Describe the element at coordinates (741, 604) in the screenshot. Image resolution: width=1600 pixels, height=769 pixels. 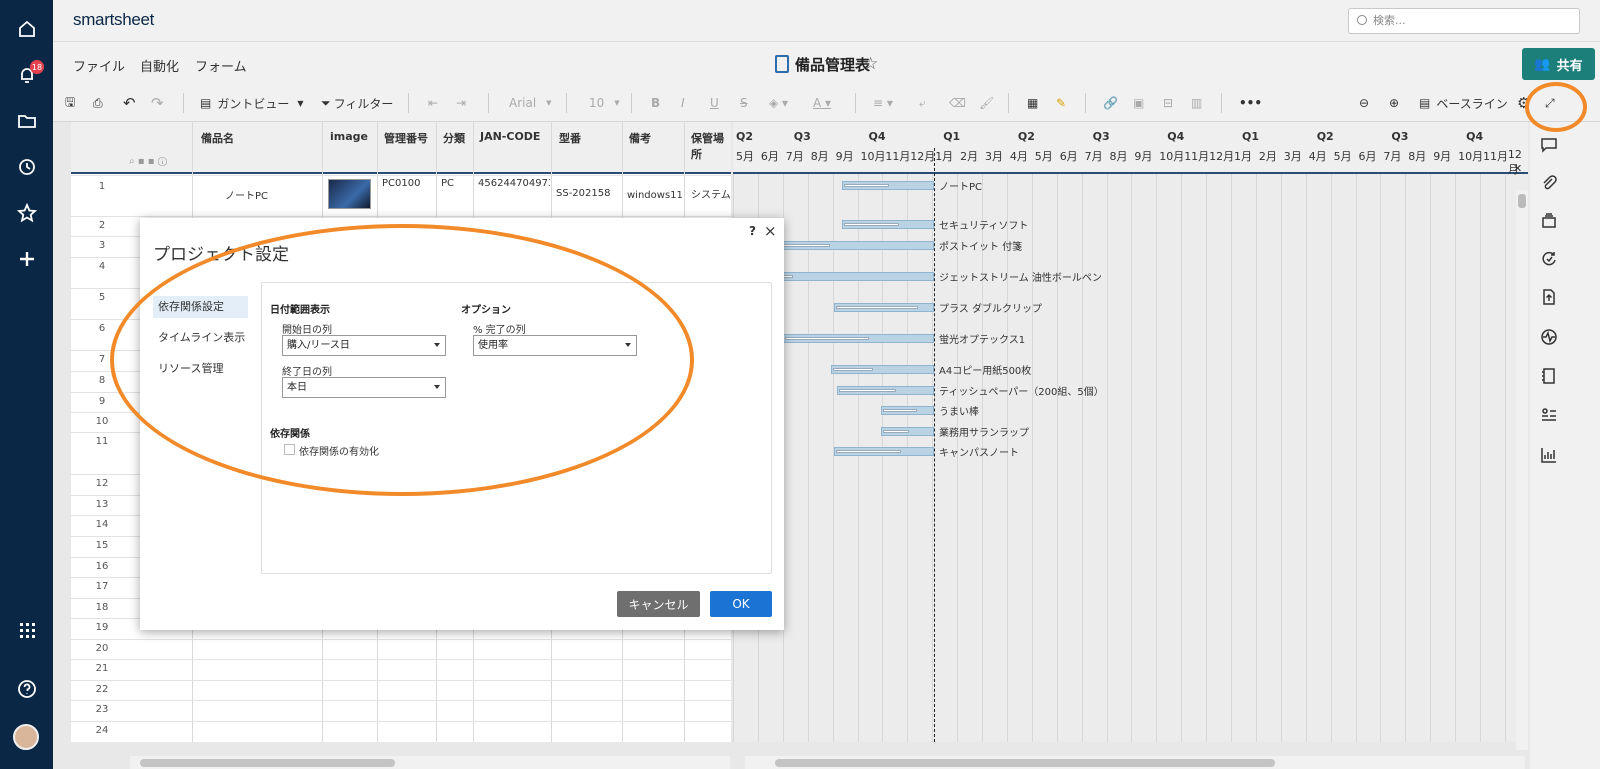
I see `ok-button: OK` at that location.